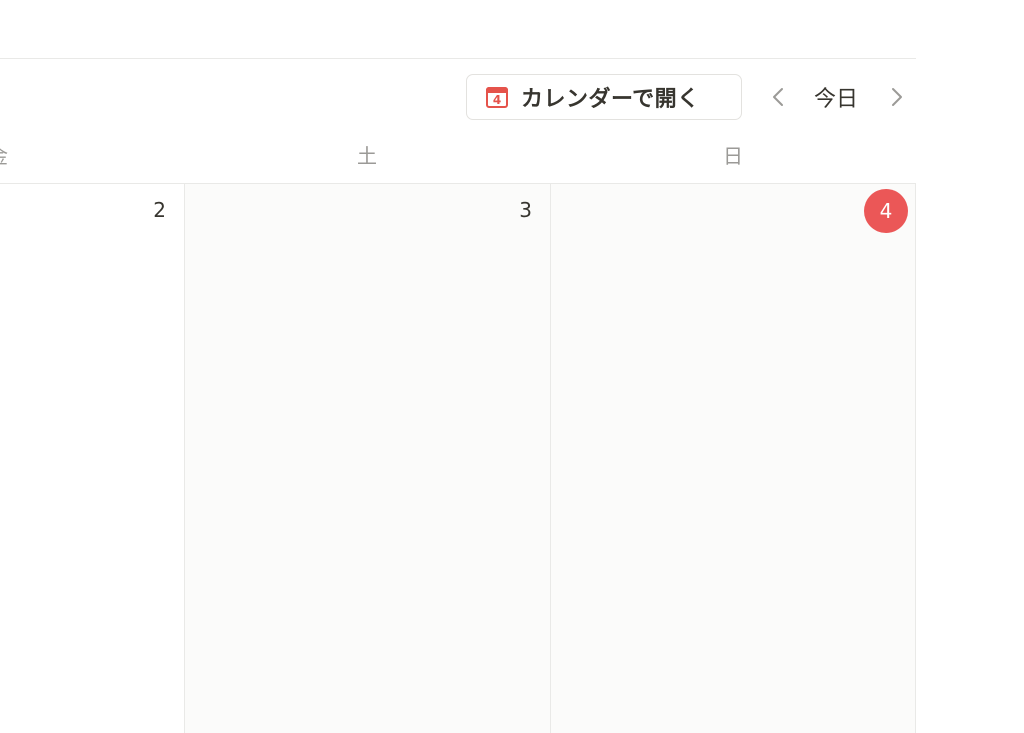 This screenshot has width=1024, height=733. What do you see at coordinates (733, 156) in the screenshot?
I see `weekday-label: 日` at bounding box center [733, 156].